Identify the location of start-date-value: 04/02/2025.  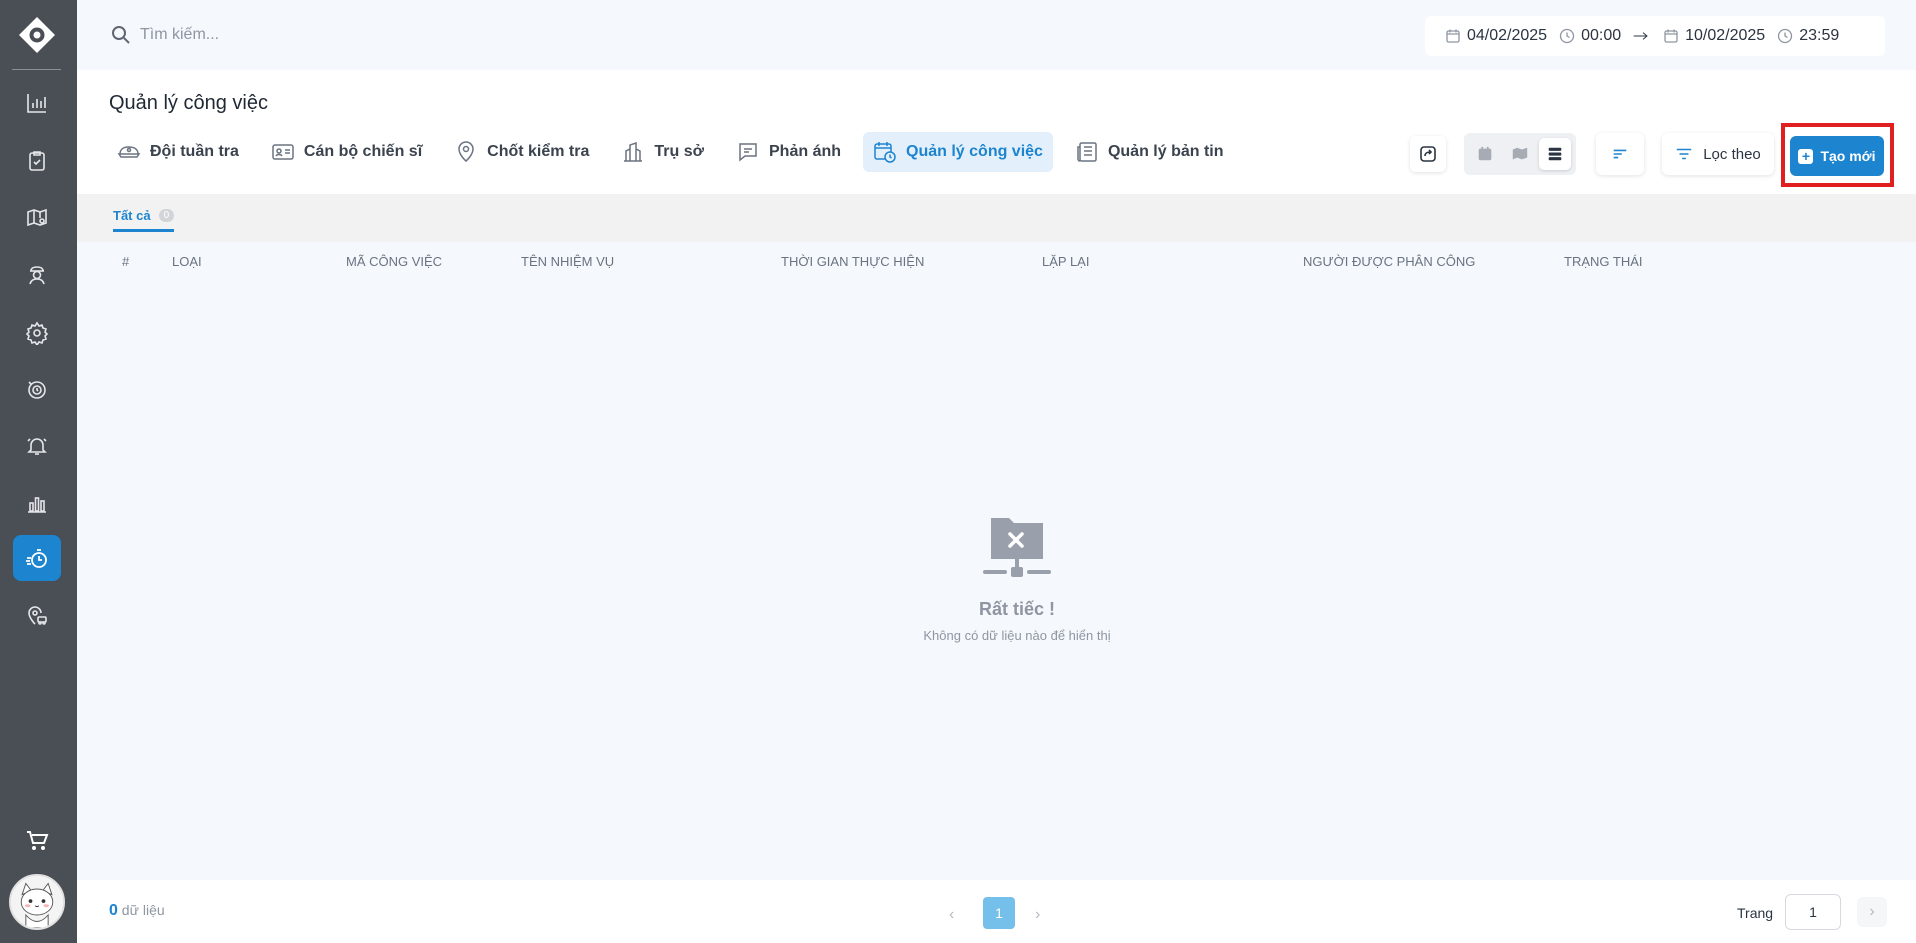
(1507, 35).